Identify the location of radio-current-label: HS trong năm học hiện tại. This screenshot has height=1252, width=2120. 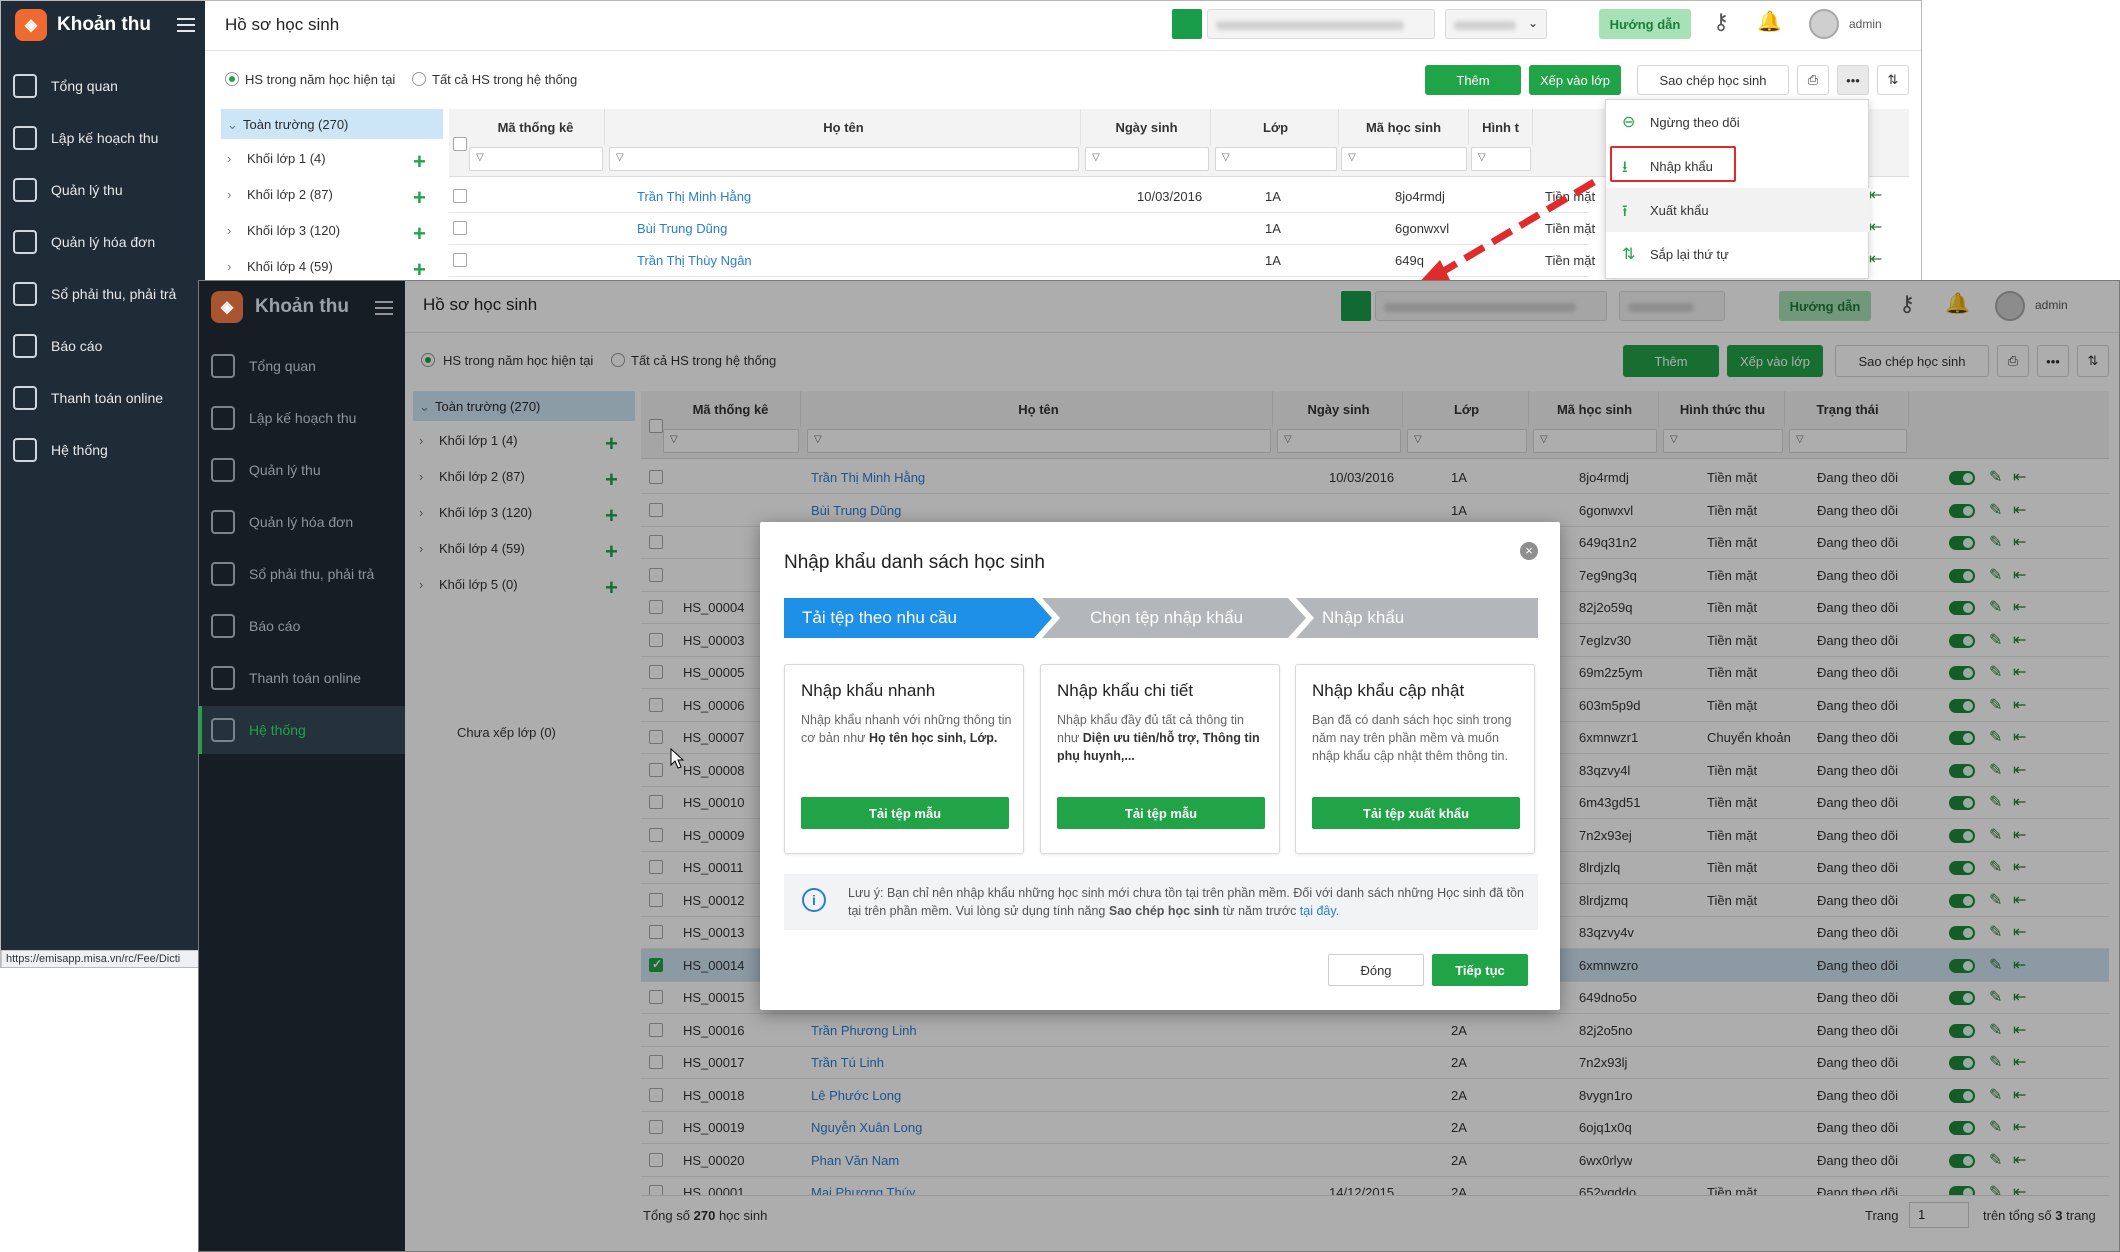
(320, 79).